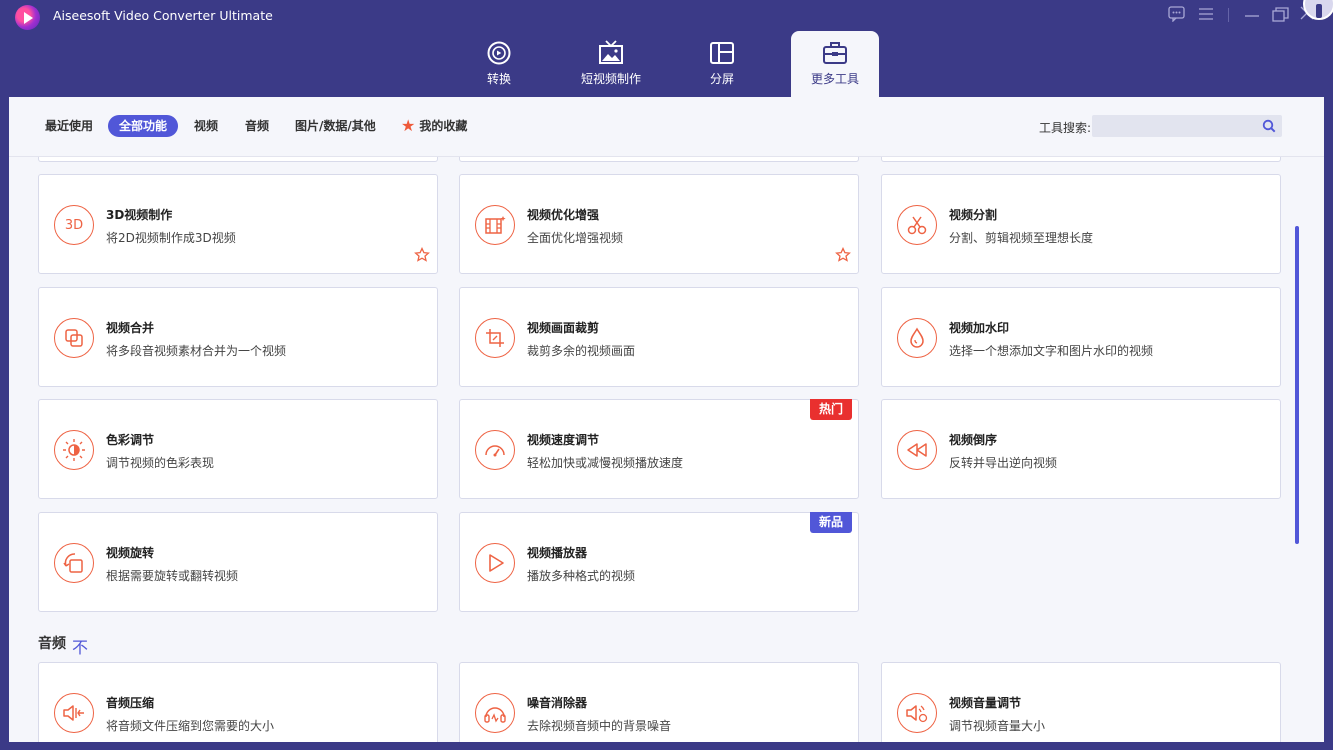 The width and height of the screenshot is (1333, 750). I want to click on volume-icon, so click(917, 713).